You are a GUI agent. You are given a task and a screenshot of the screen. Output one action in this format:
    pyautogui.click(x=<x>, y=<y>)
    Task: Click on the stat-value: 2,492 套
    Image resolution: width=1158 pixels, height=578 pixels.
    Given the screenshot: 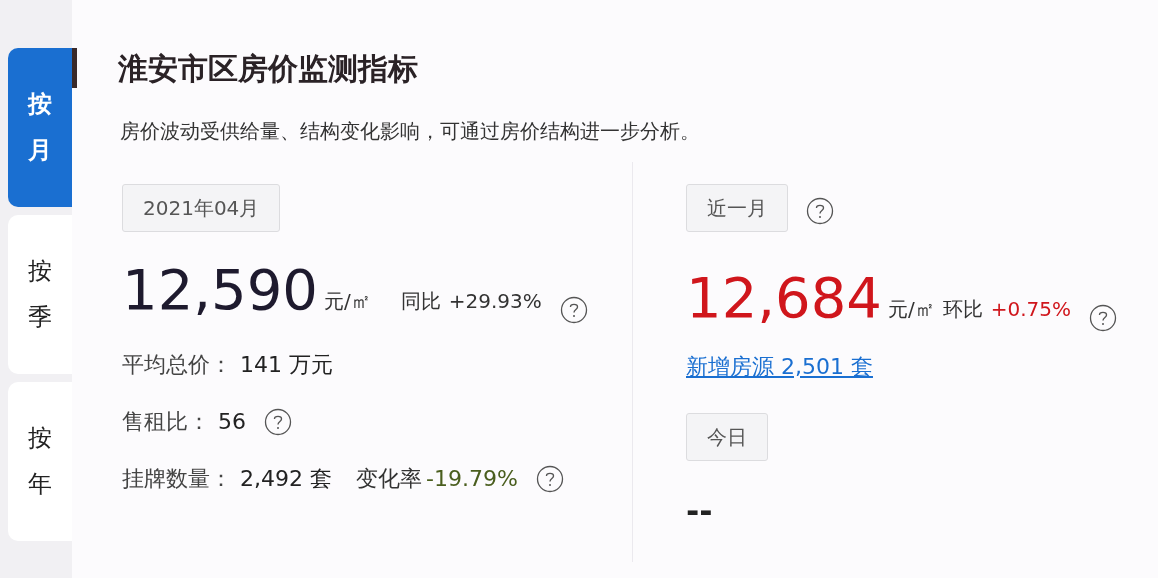 What is the action you would take?
    pyautogui.click(x=286, y=479)
    